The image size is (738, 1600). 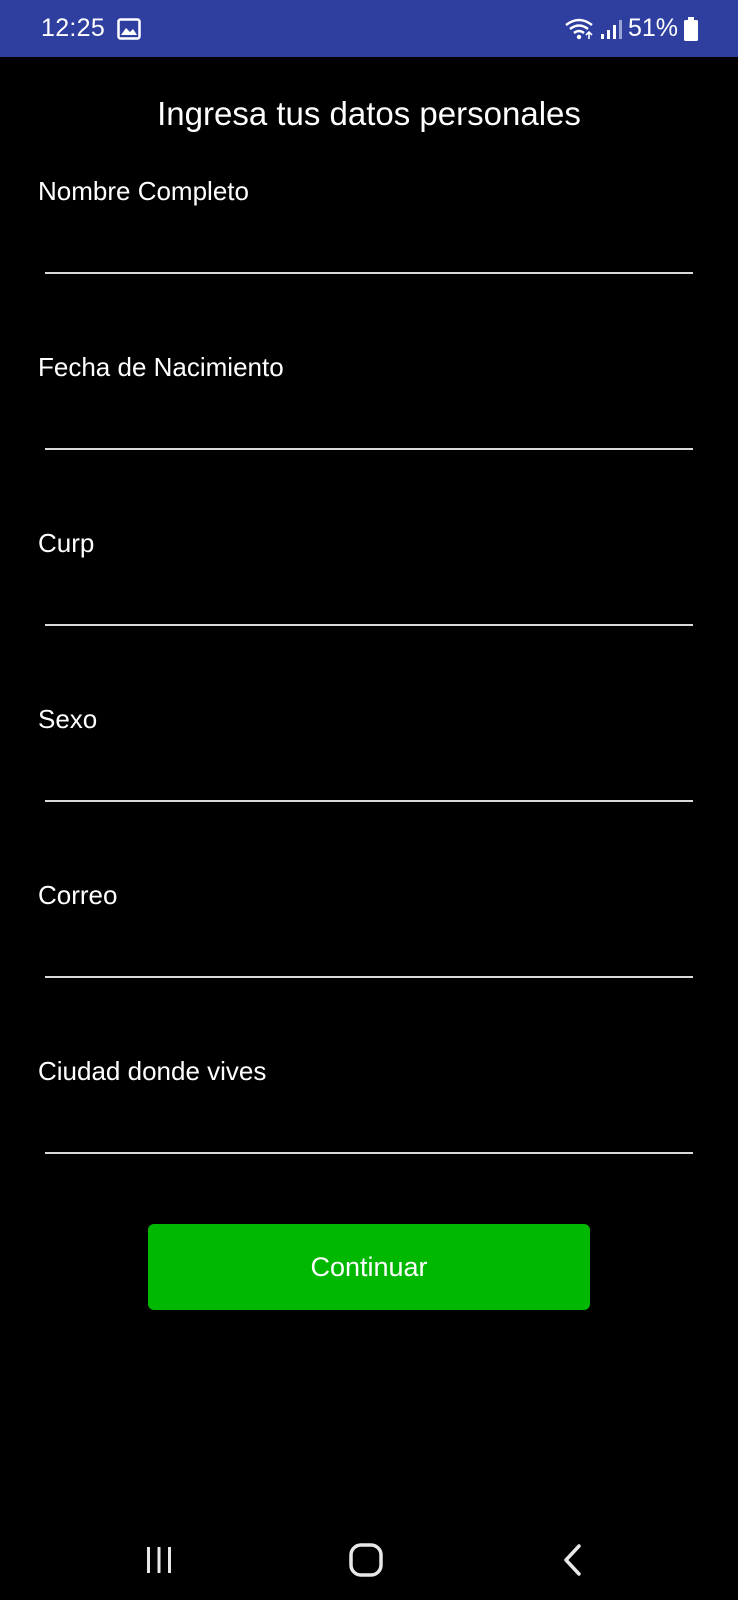 What do you see at coordinates (152, 1071) in the screenshot?
I see `field-label: Ciudad donde vives` at bounding box center [152, 1071].